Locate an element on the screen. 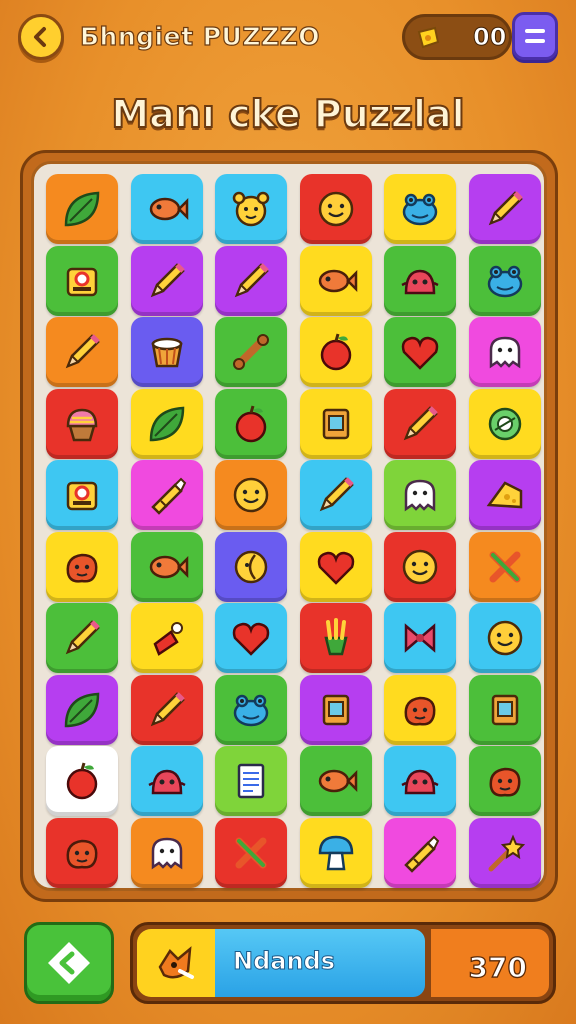 This screenshot has height=1024, width=576. fries-icon is located at coordinates (335, 637).